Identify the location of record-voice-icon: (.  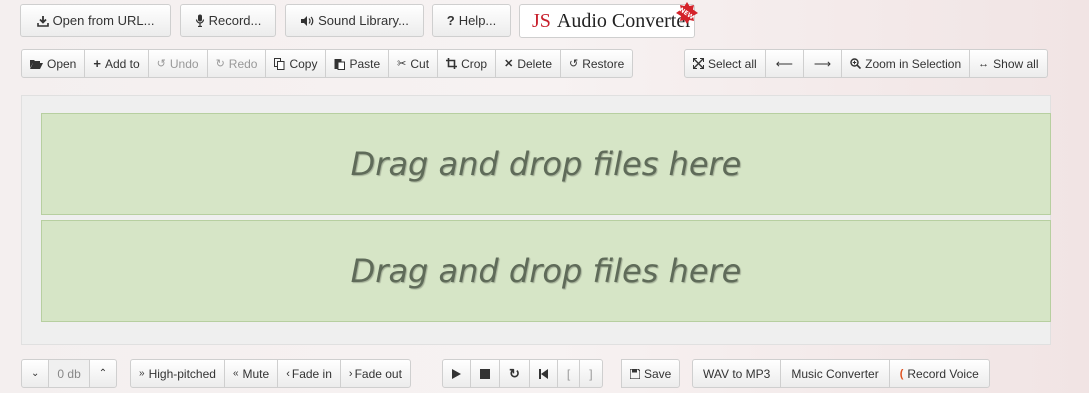
(901, 373).